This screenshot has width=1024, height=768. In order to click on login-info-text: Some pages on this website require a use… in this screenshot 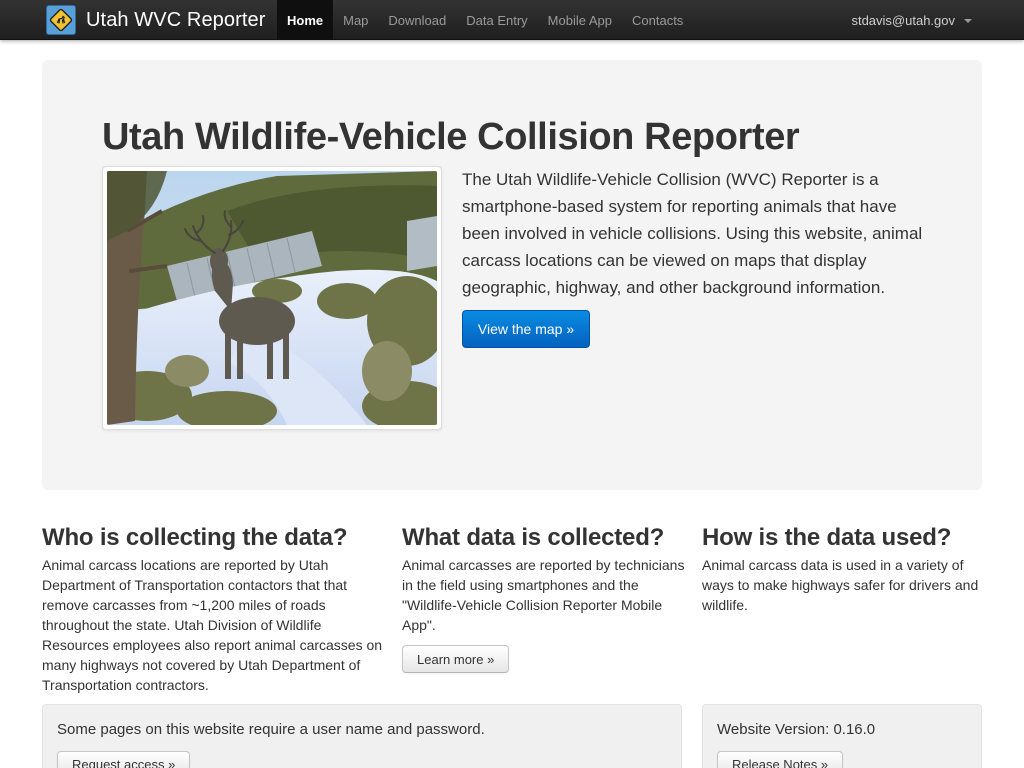, I will do `click(271, 729)`.